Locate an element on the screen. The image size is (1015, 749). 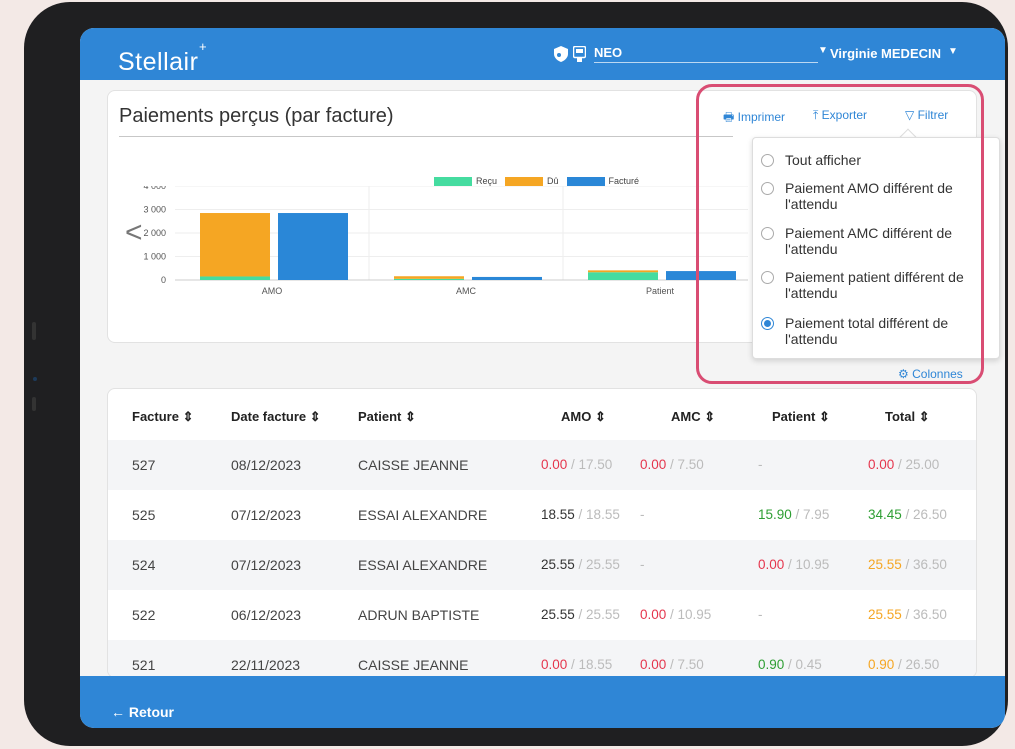
cell-facture: 525 is located at coordinates (144, 515).